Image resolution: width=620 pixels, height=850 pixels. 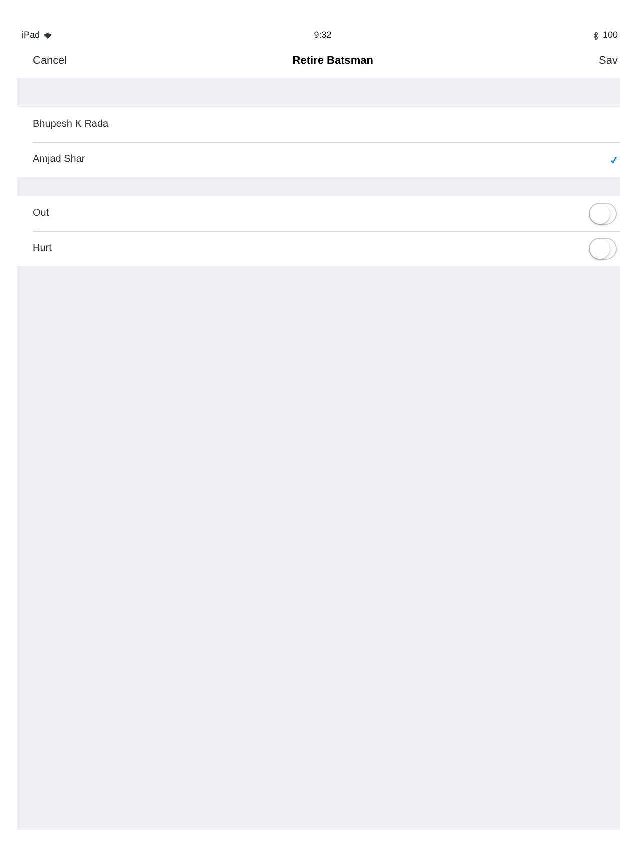 I want to click on cancel-button: Cancel, so click(x=50, y=61).